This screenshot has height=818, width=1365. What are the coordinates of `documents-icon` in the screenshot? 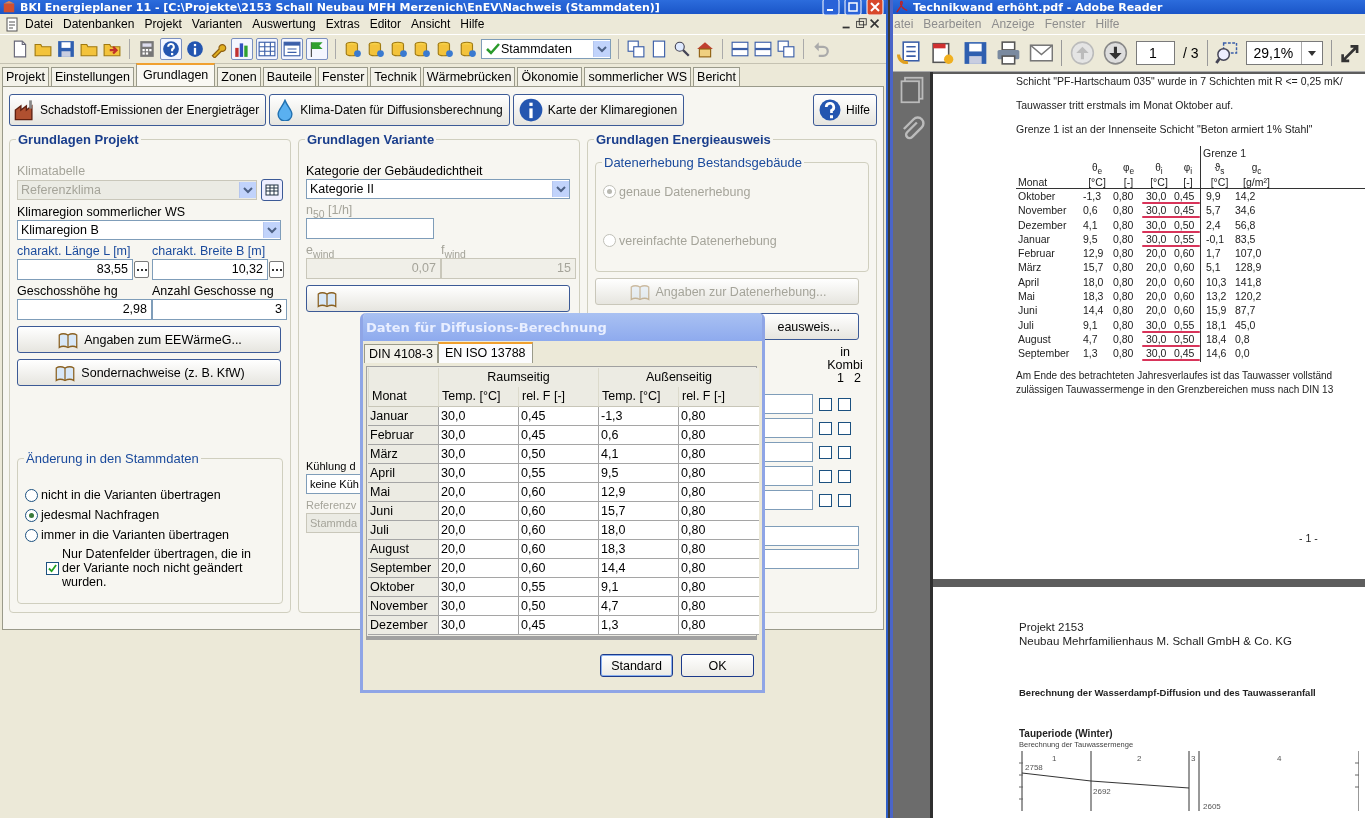 It's located at (909, 53).